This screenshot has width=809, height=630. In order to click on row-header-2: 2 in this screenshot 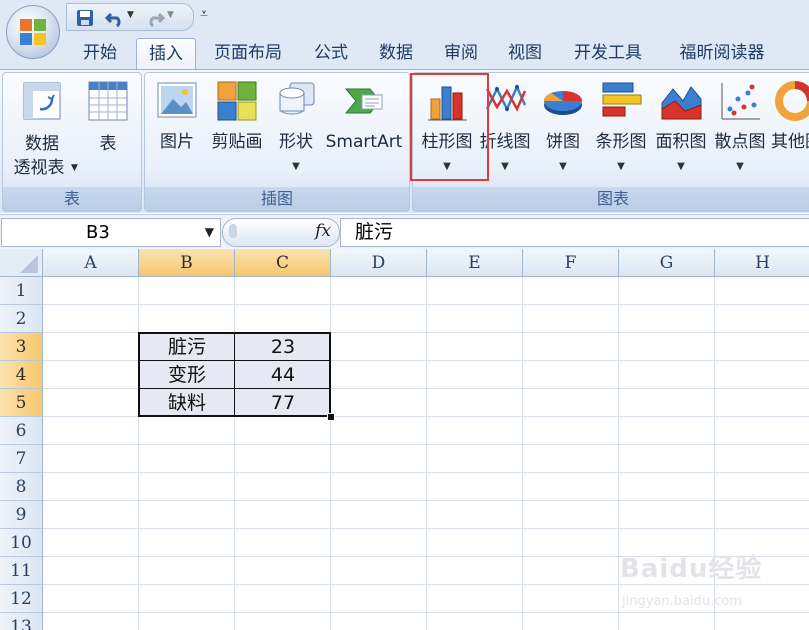, I will do `click(21, 319)`.